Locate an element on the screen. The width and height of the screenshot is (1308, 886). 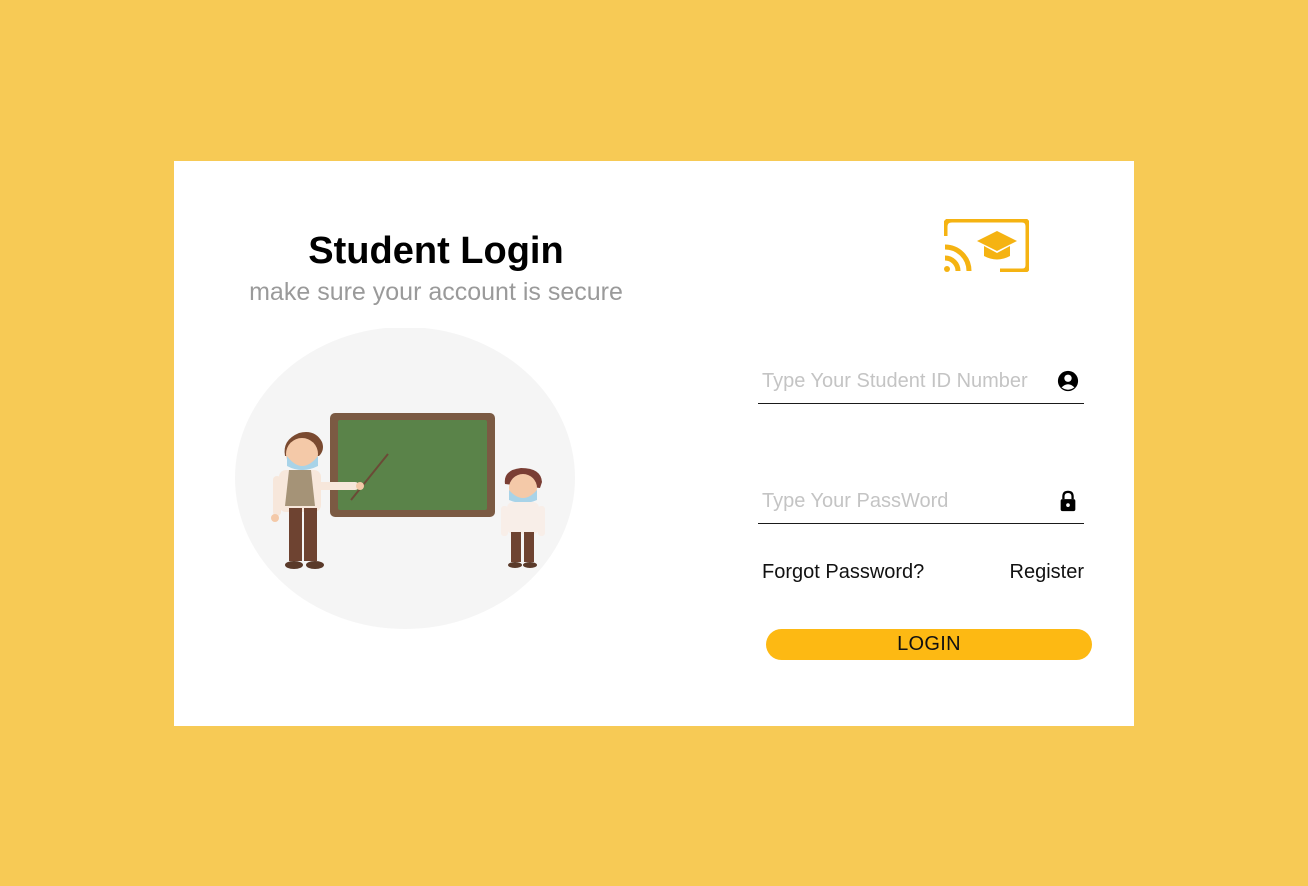
student-id-input is located at coordinates (902, 381).